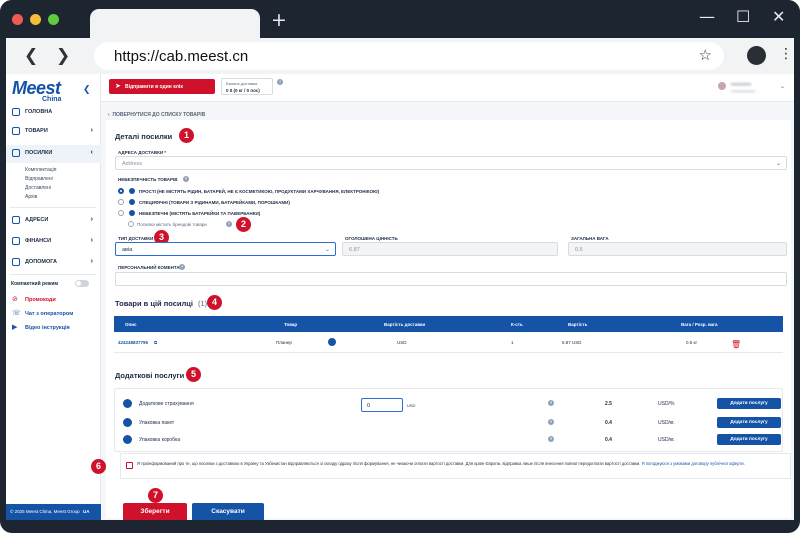  I want to click on comment-help-icon: ?, so click(182, 267).